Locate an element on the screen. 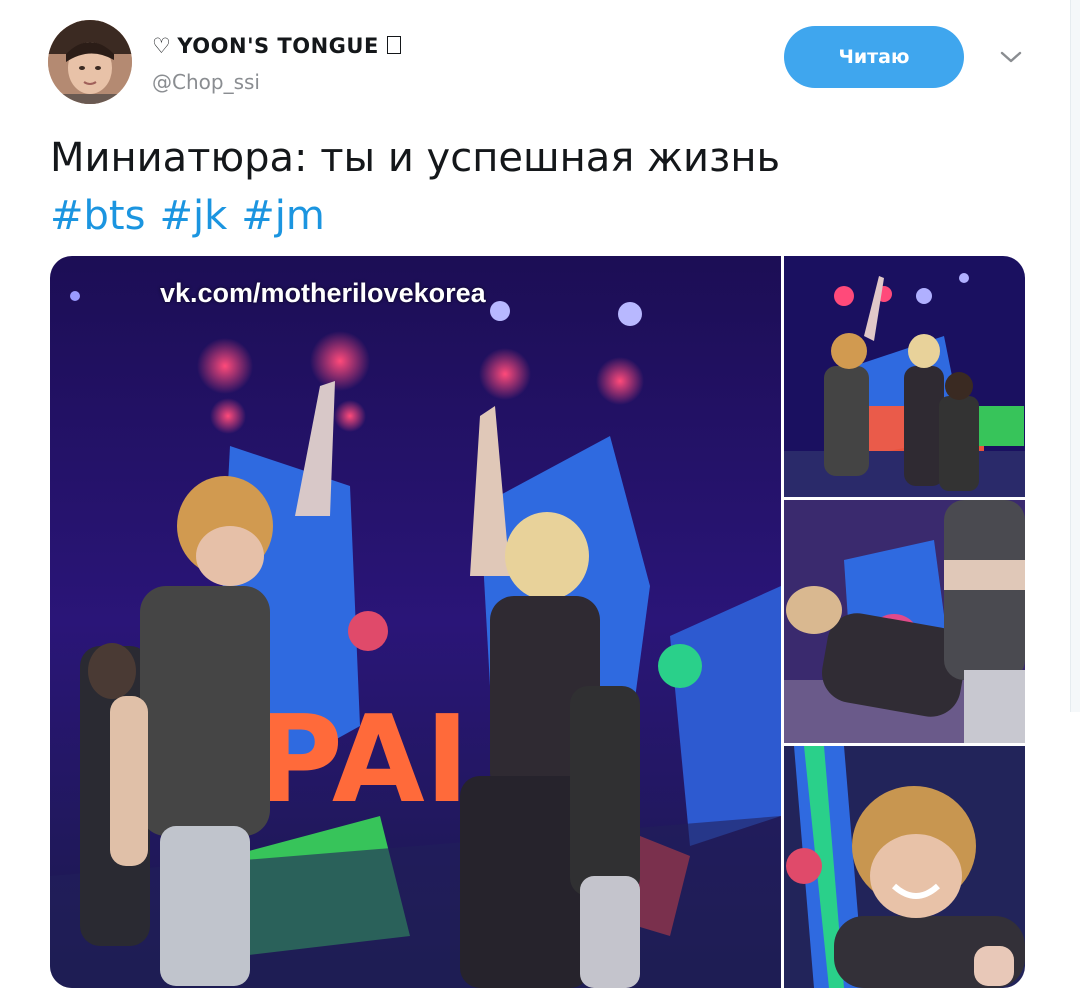  hashtag-link: #jm is located at coordinates (283, 216).